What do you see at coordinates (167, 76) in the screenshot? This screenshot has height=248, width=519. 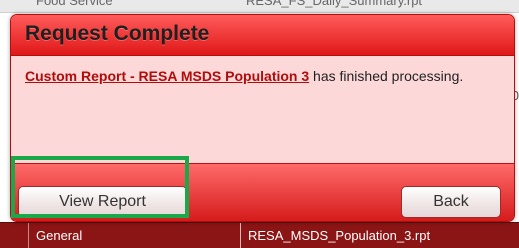 I see `report-link: Custom Report - RESA MSDS Population 3` at bounding box center [167, 76].